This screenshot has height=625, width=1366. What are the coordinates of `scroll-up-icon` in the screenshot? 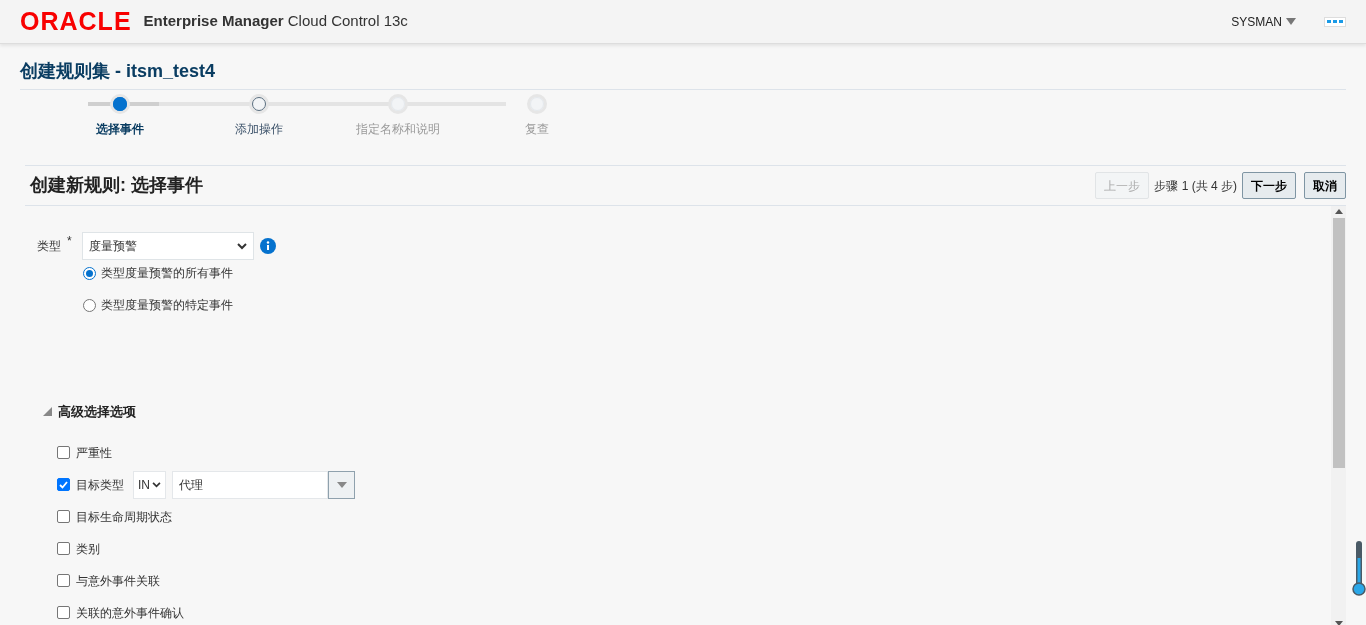 It's located at (1338, 211).